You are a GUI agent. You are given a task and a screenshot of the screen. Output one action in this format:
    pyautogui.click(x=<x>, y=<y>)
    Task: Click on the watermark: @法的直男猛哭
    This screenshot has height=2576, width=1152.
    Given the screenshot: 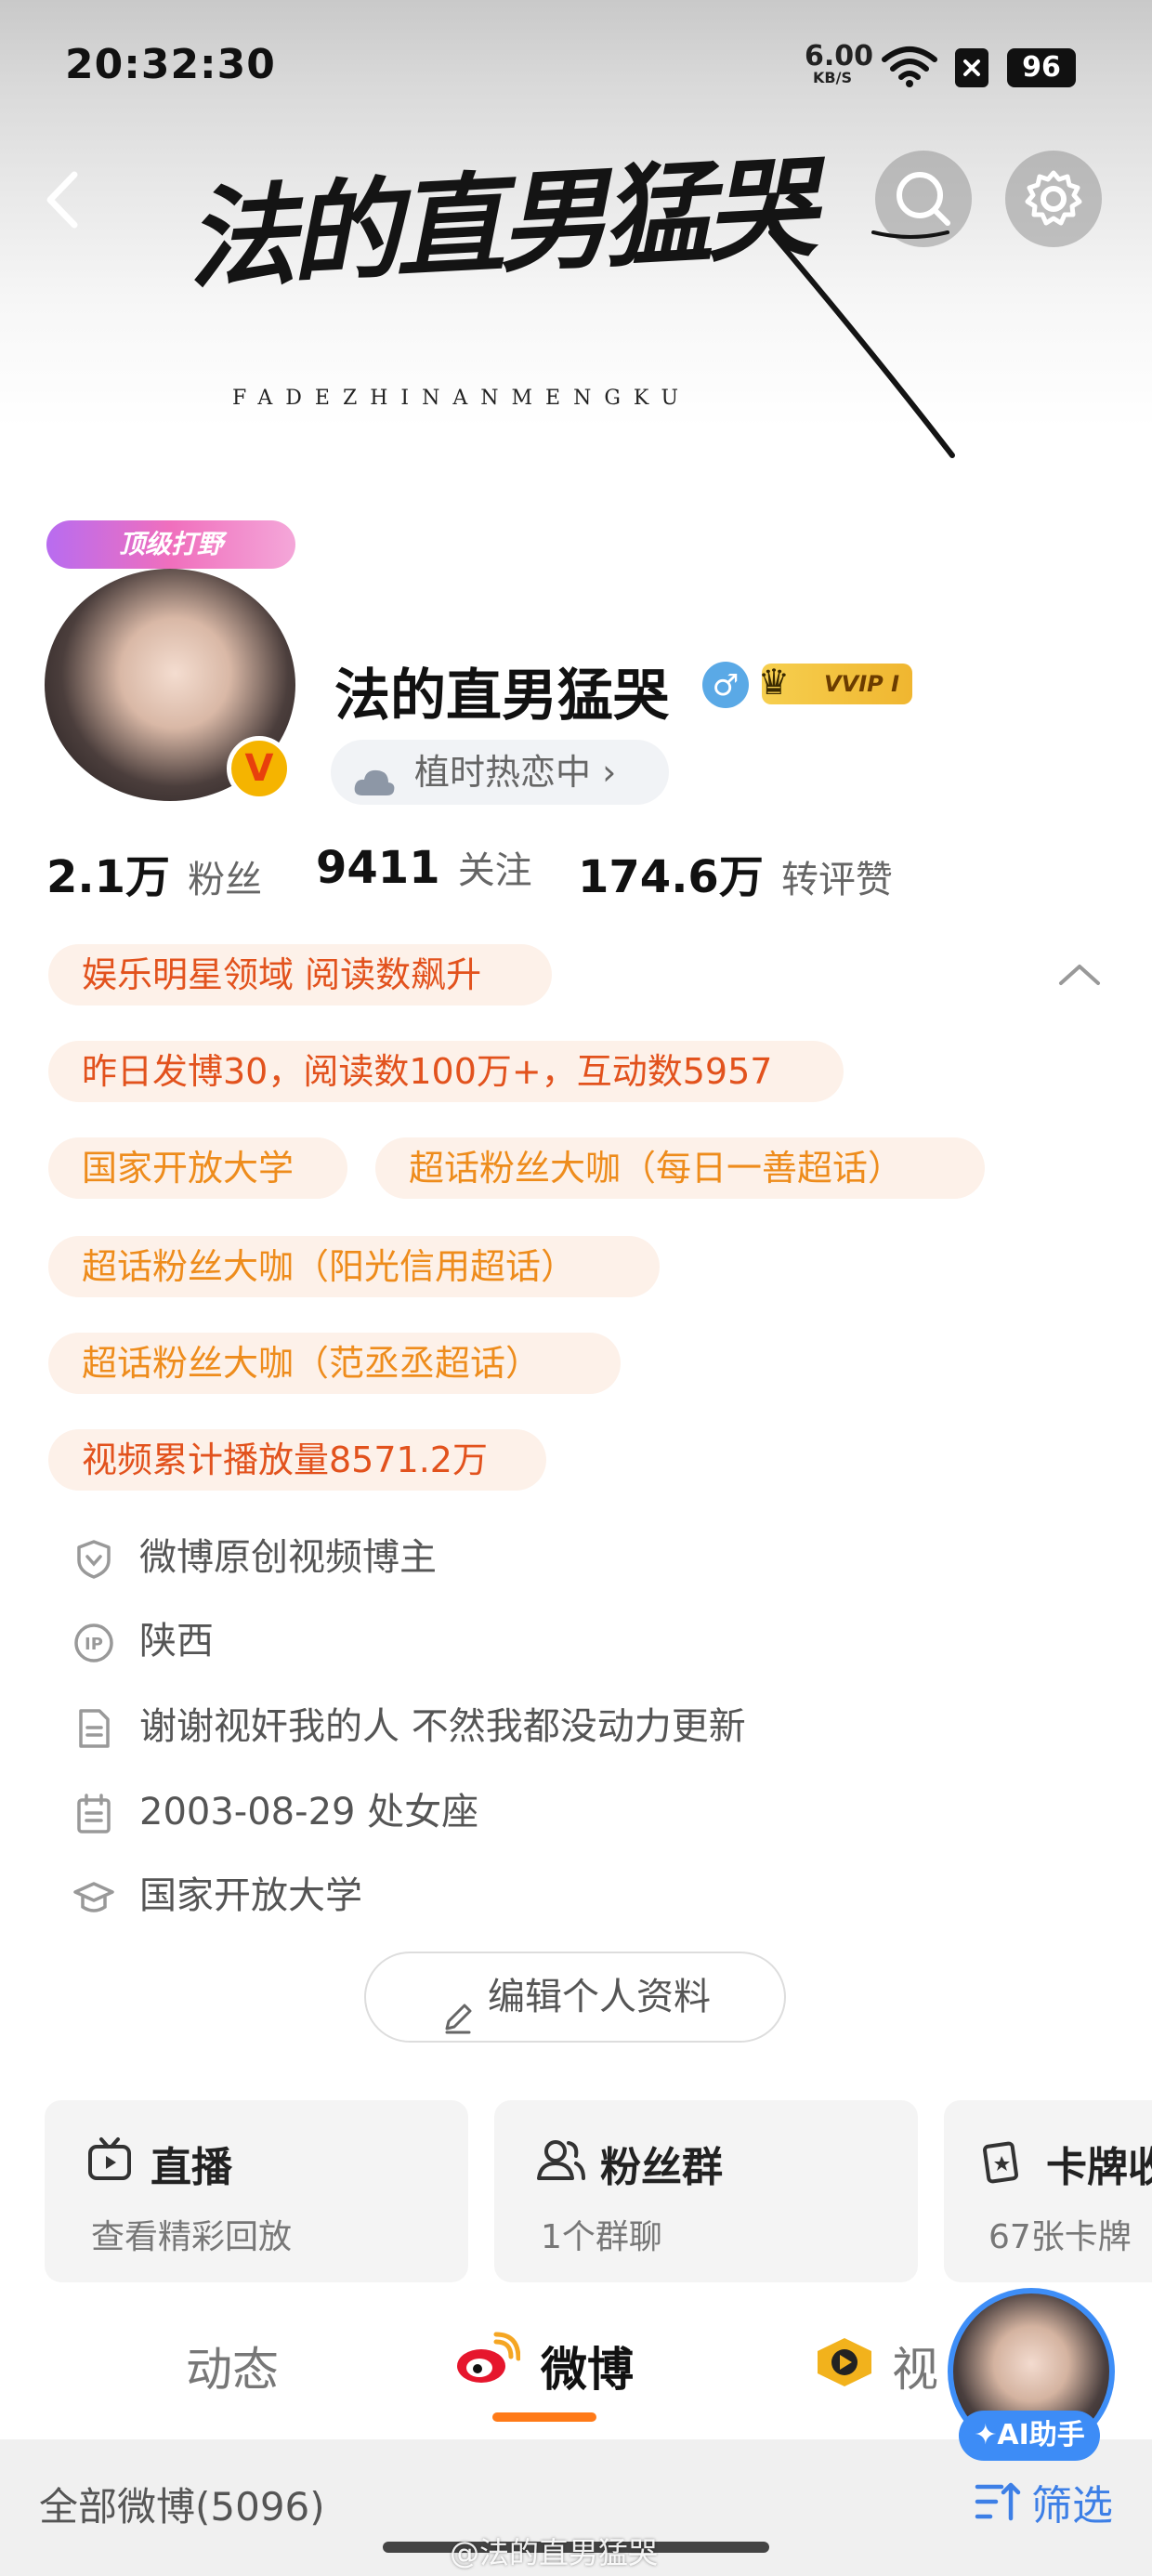 What is the action you would take?
    pyautogui.click(x=554, y=2552)
    